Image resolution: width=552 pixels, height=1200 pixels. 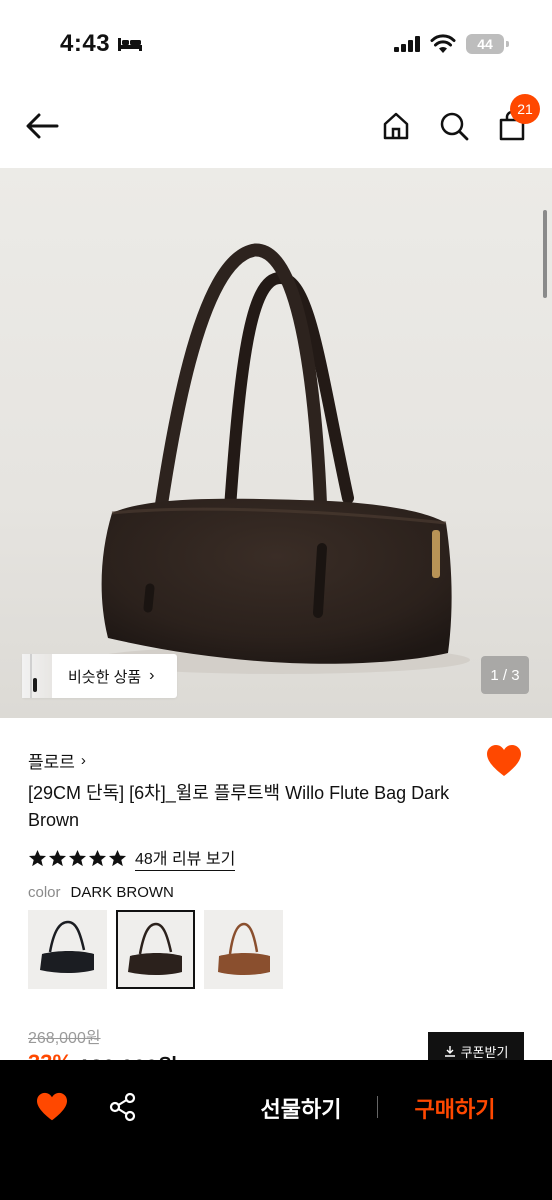 I want to click on search-icon, so click(x=454, y=126).